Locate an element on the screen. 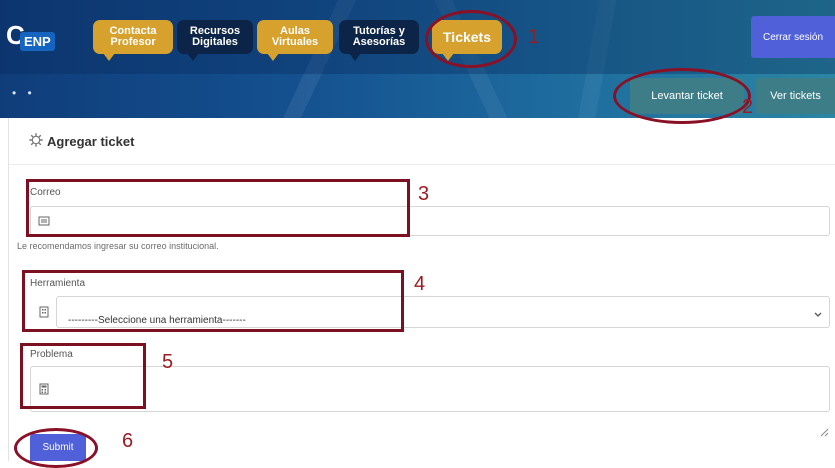 The width and height of the screenshot is (835, 468). problem-textarea is located at coordinates (430, 389).